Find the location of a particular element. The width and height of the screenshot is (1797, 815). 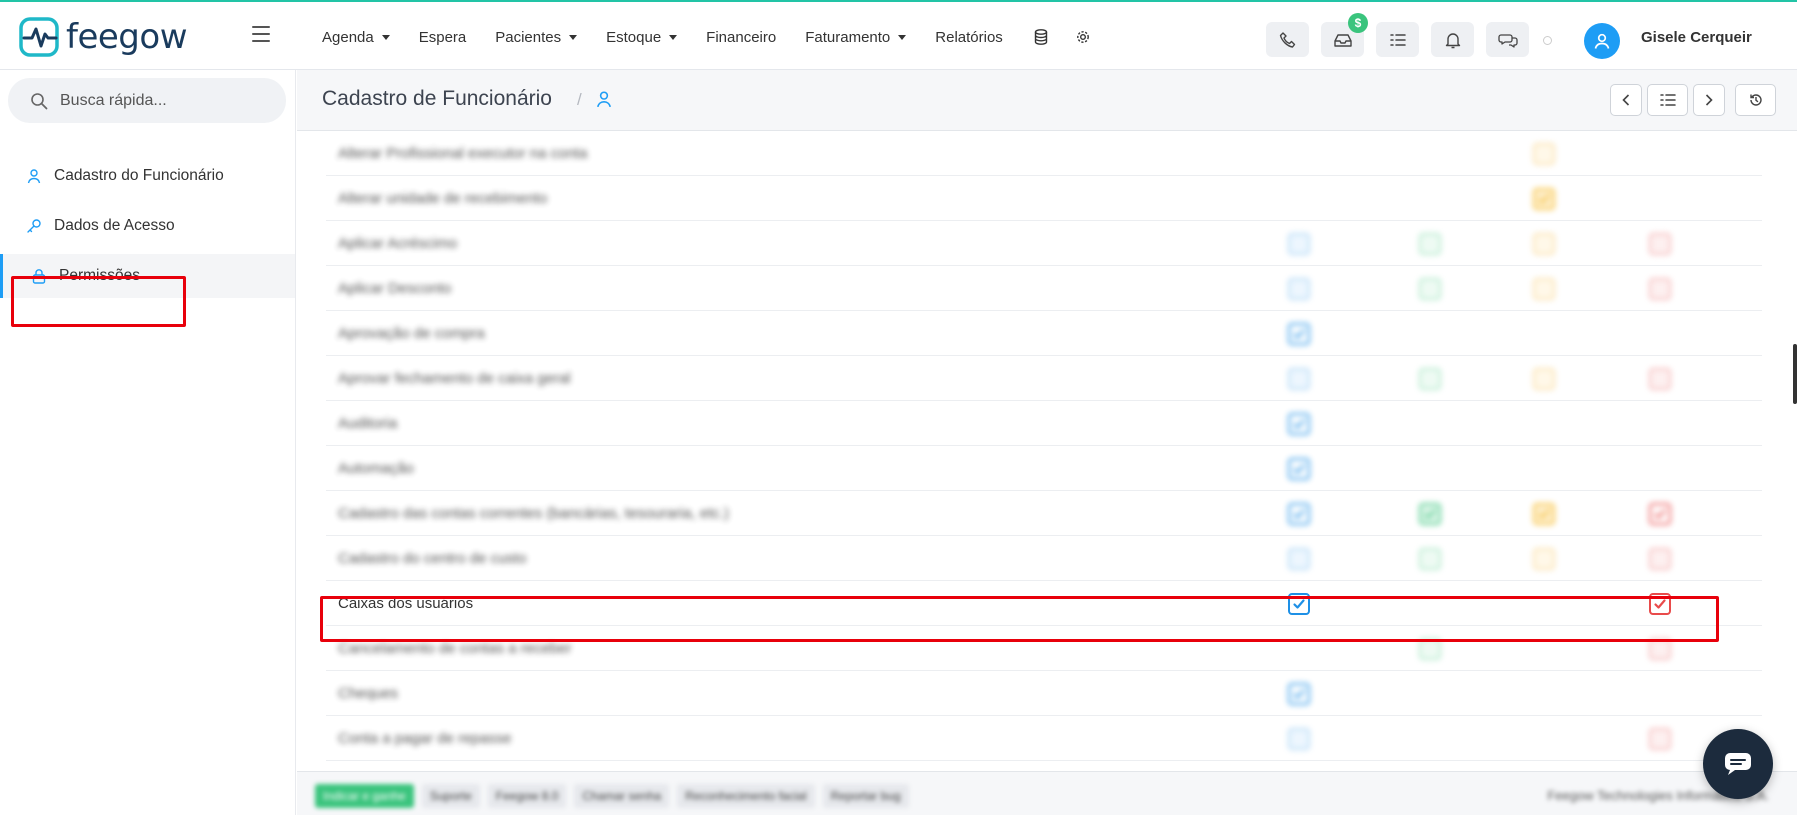

phone-button is located at coordinates (1287, 39).